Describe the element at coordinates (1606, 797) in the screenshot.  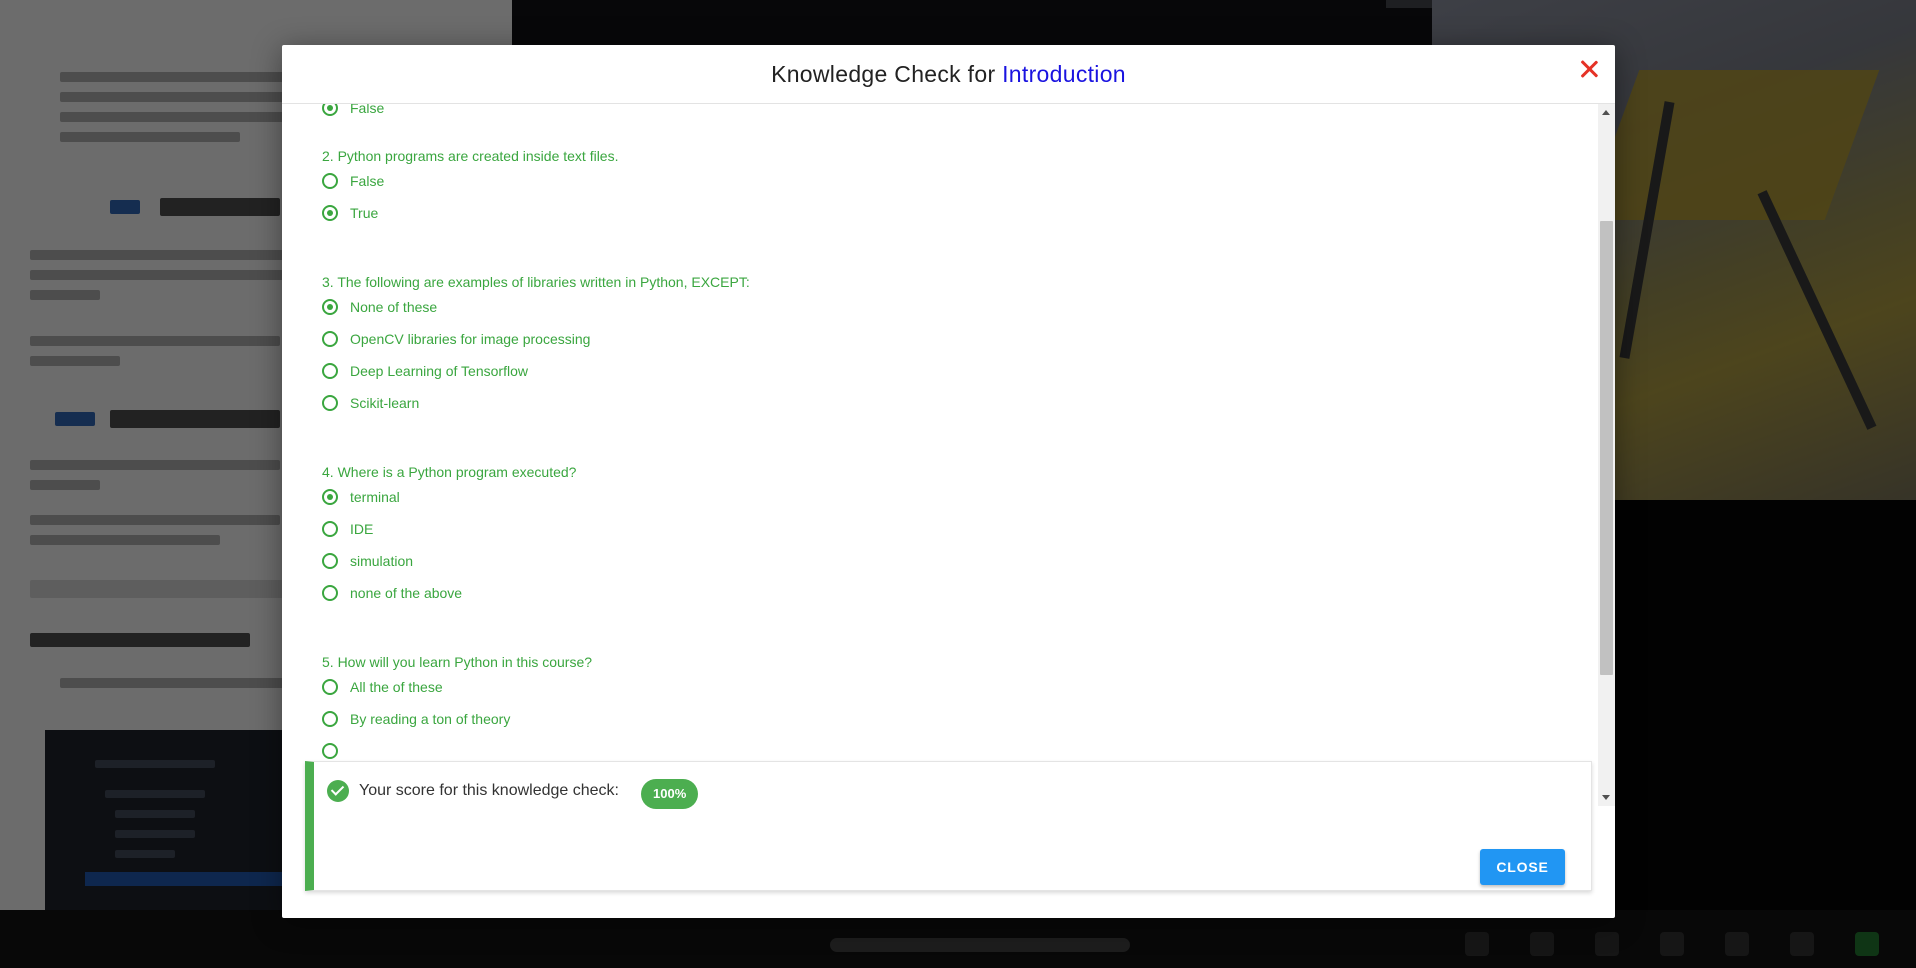
I see `scroll-down-icon` at that location.